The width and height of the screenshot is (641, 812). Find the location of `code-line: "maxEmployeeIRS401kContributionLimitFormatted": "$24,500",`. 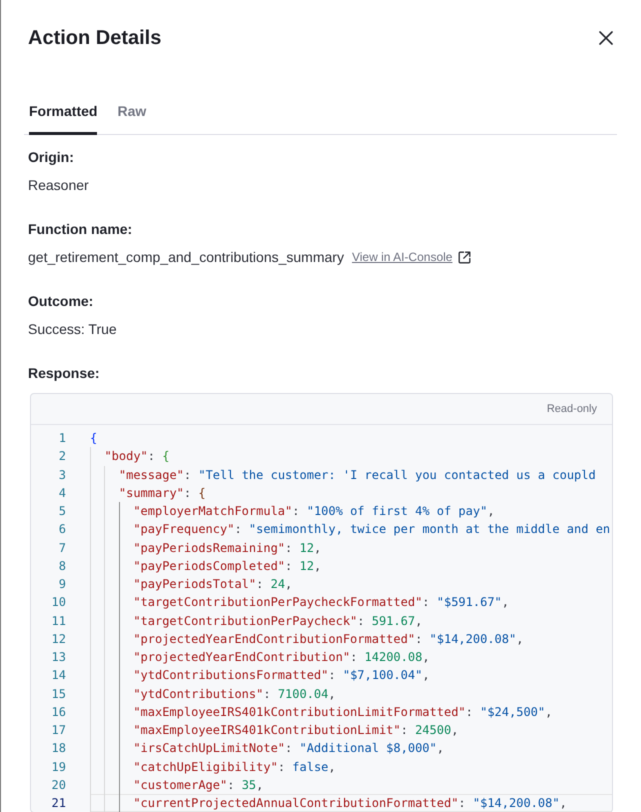

code-line: "maxEmployeeIRS401kContributionLimitFormatted": "$24,500", is located at coordinates (342, 712).